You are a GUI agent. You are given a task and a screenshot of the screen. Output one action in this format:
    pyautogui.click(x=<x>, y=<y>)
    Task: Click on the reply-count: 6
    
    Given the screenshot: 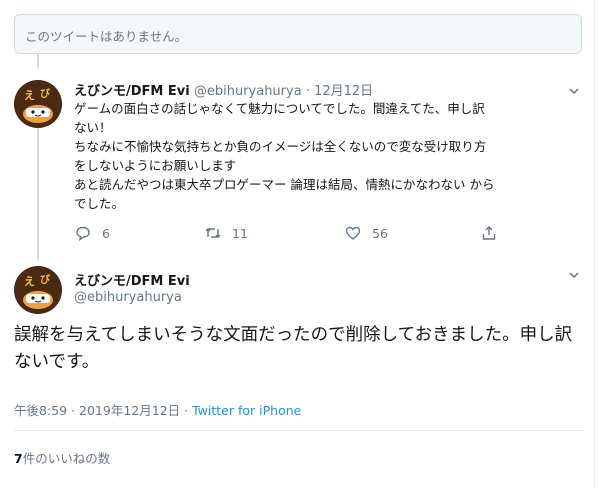 What is the action you would take?
    pyautogui.click(x=106, y=233)
    